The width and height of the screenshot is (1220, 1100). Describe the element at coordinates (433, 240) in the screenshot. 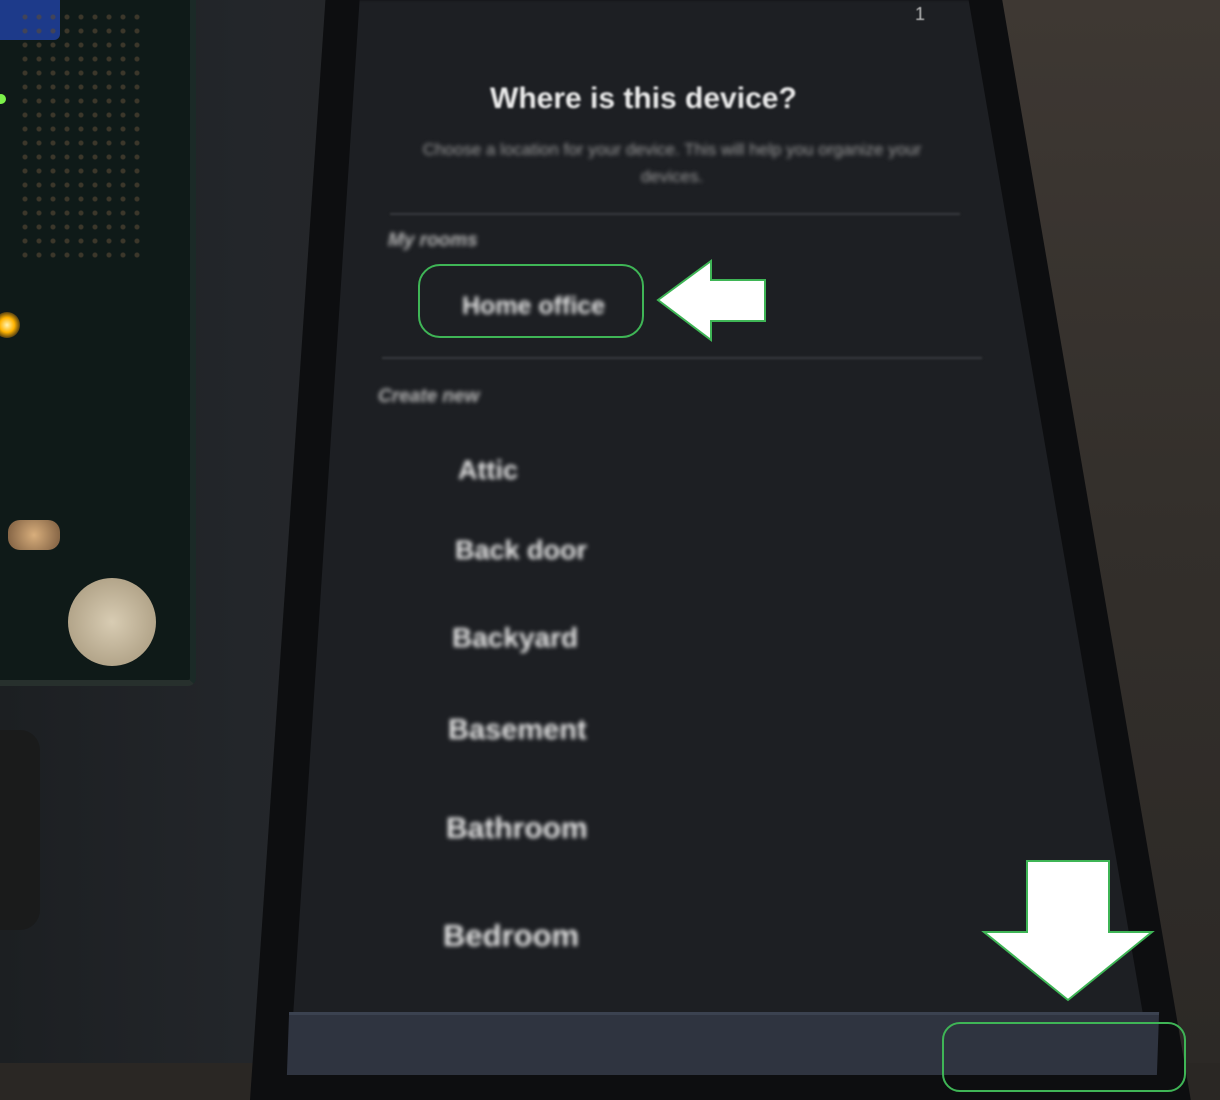

I see `section-label-my-rooms: My rooms` at that location.